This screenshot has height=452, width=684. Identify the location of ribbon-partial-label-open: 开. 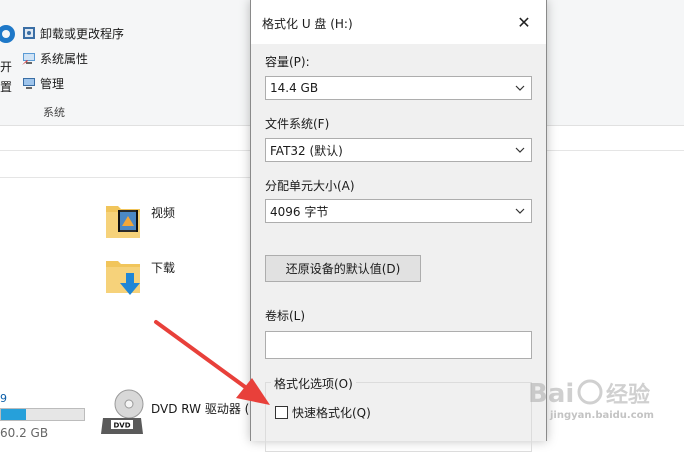
(6, 66).